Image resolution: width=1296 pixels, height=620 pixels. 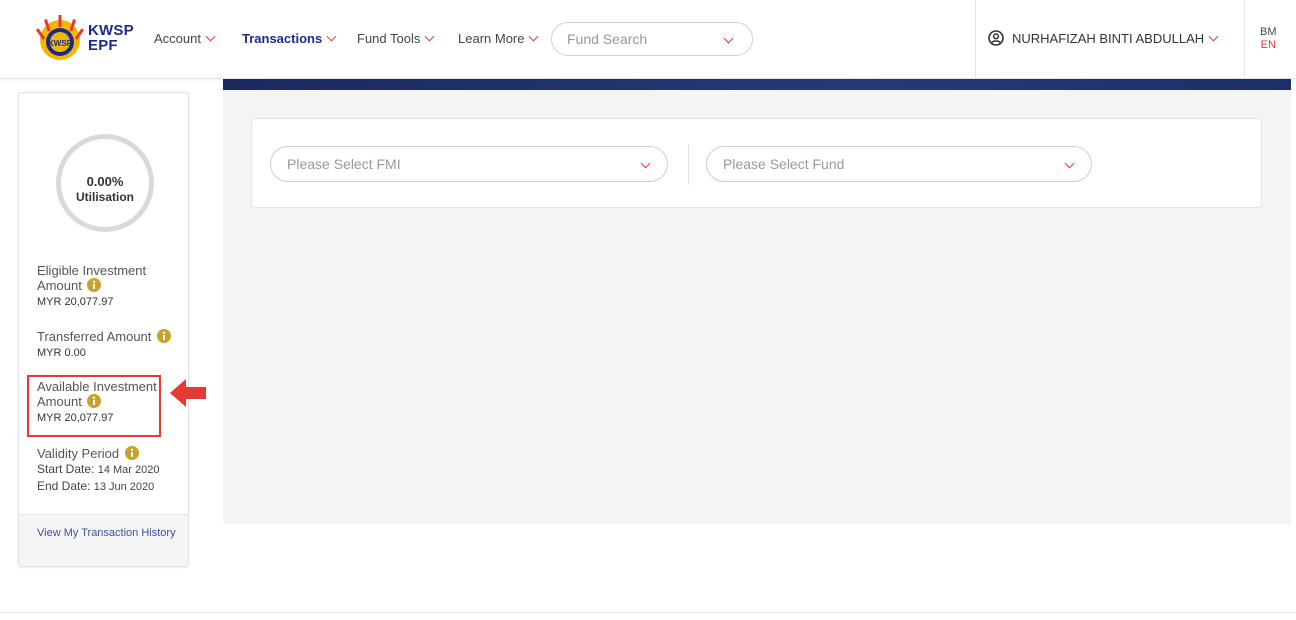 I want to click on nav-learn-more: Learn More, so click(x=498, y=38).